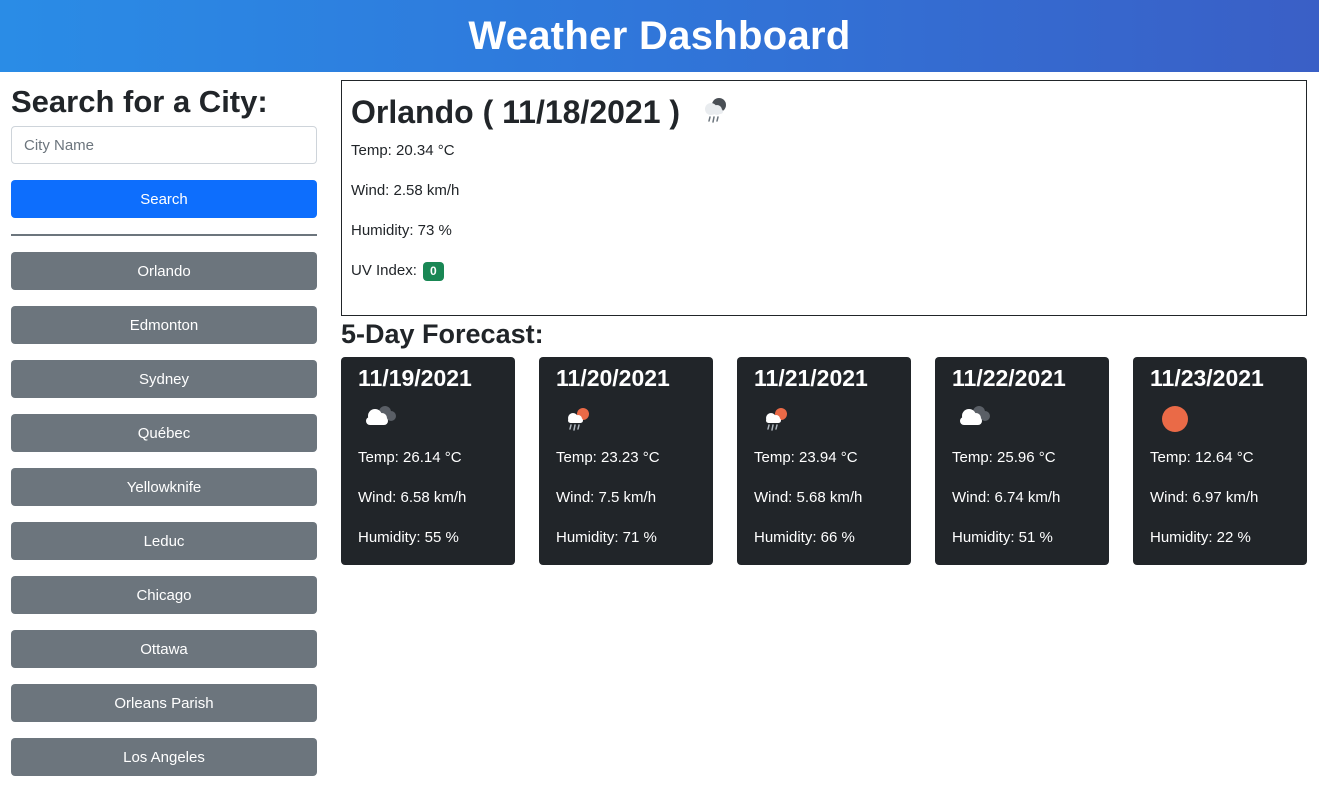  I want to click on forecast-temp: Temp: 23.23 °C, so click(608, 457).